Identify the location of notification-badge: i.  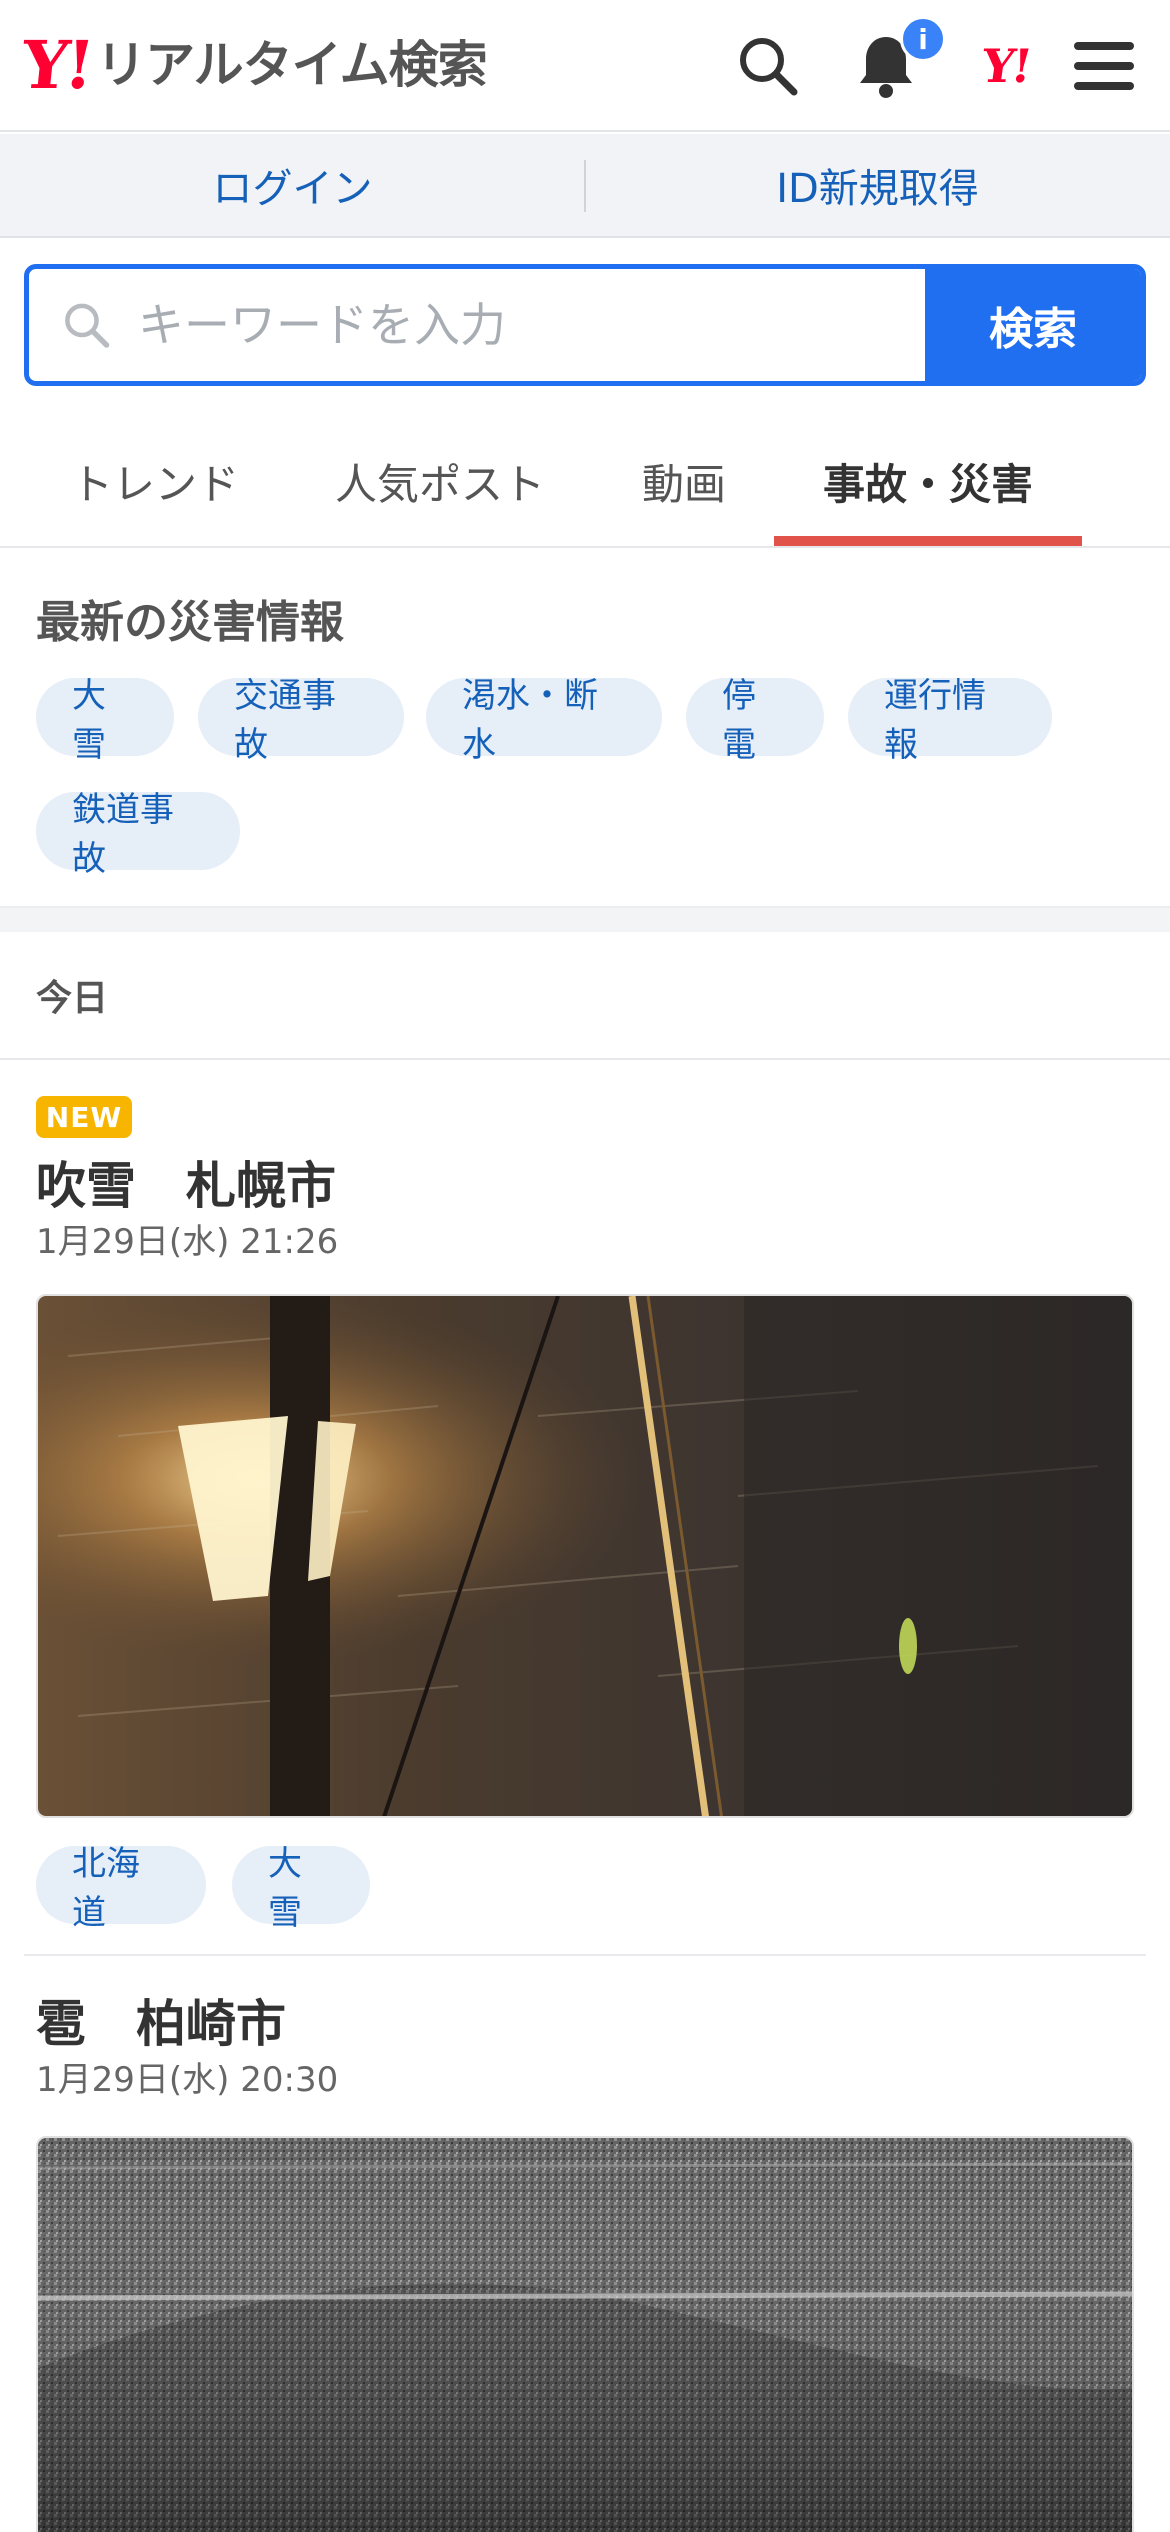
(923, 39).